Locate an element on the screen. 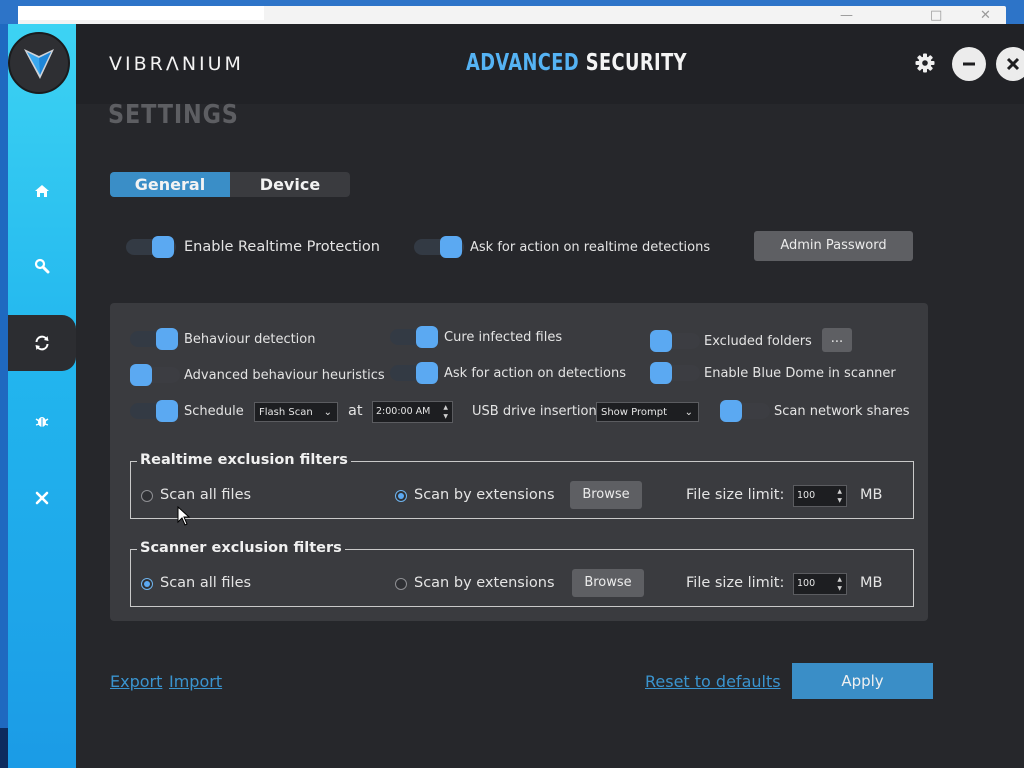 The width and height of the screenshot is (1024, 768). sidebar is located at coordinates (42, 396).